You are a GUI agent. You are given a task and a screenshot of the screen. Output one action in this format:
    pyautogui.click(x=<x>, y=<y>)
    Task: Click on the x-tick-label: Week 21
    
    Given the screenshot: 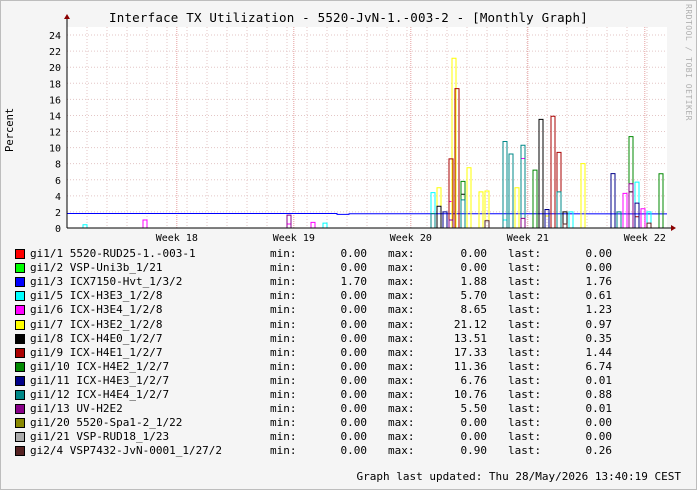 What is the action you would take?
    pyautogui.click(x=528, y=238)
    